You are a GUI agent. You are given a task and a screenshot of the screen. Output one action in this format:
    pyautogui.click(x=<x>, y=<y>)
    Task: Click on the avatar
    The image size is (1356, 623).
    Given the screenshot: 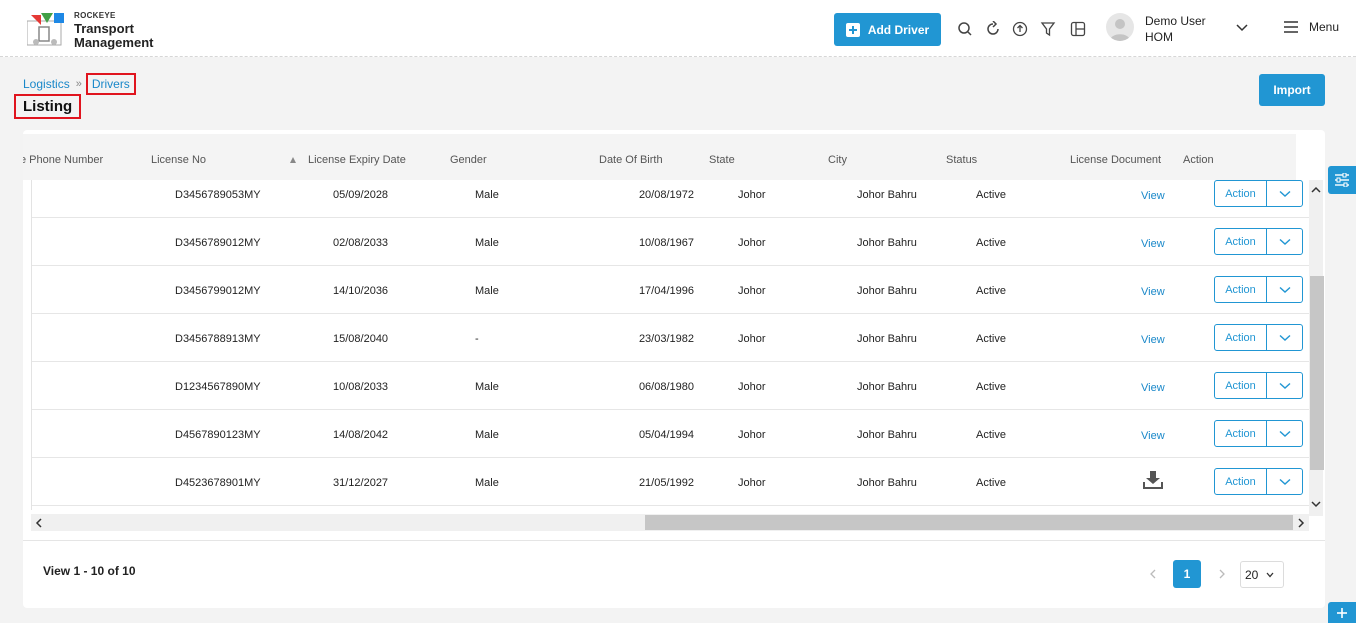 What is the action you would take?
    pyautogui.click(x=1120, y=27)
    